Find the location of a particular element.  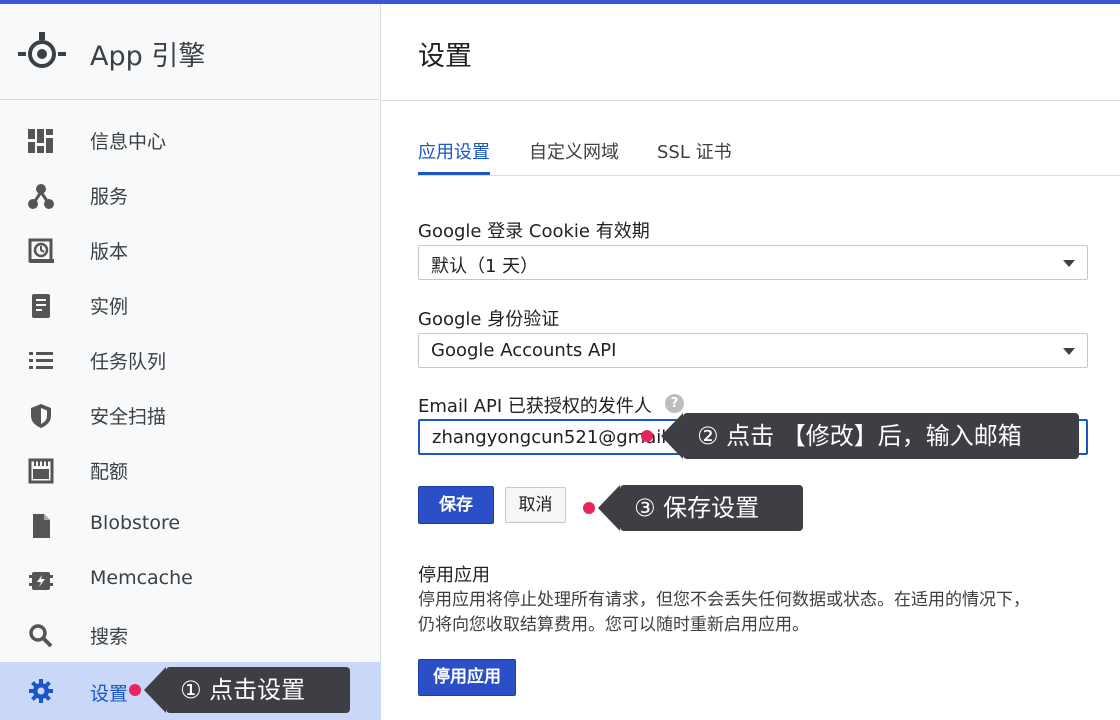

sidebar-item-label: 服务 is located at coordinates (109, 197).